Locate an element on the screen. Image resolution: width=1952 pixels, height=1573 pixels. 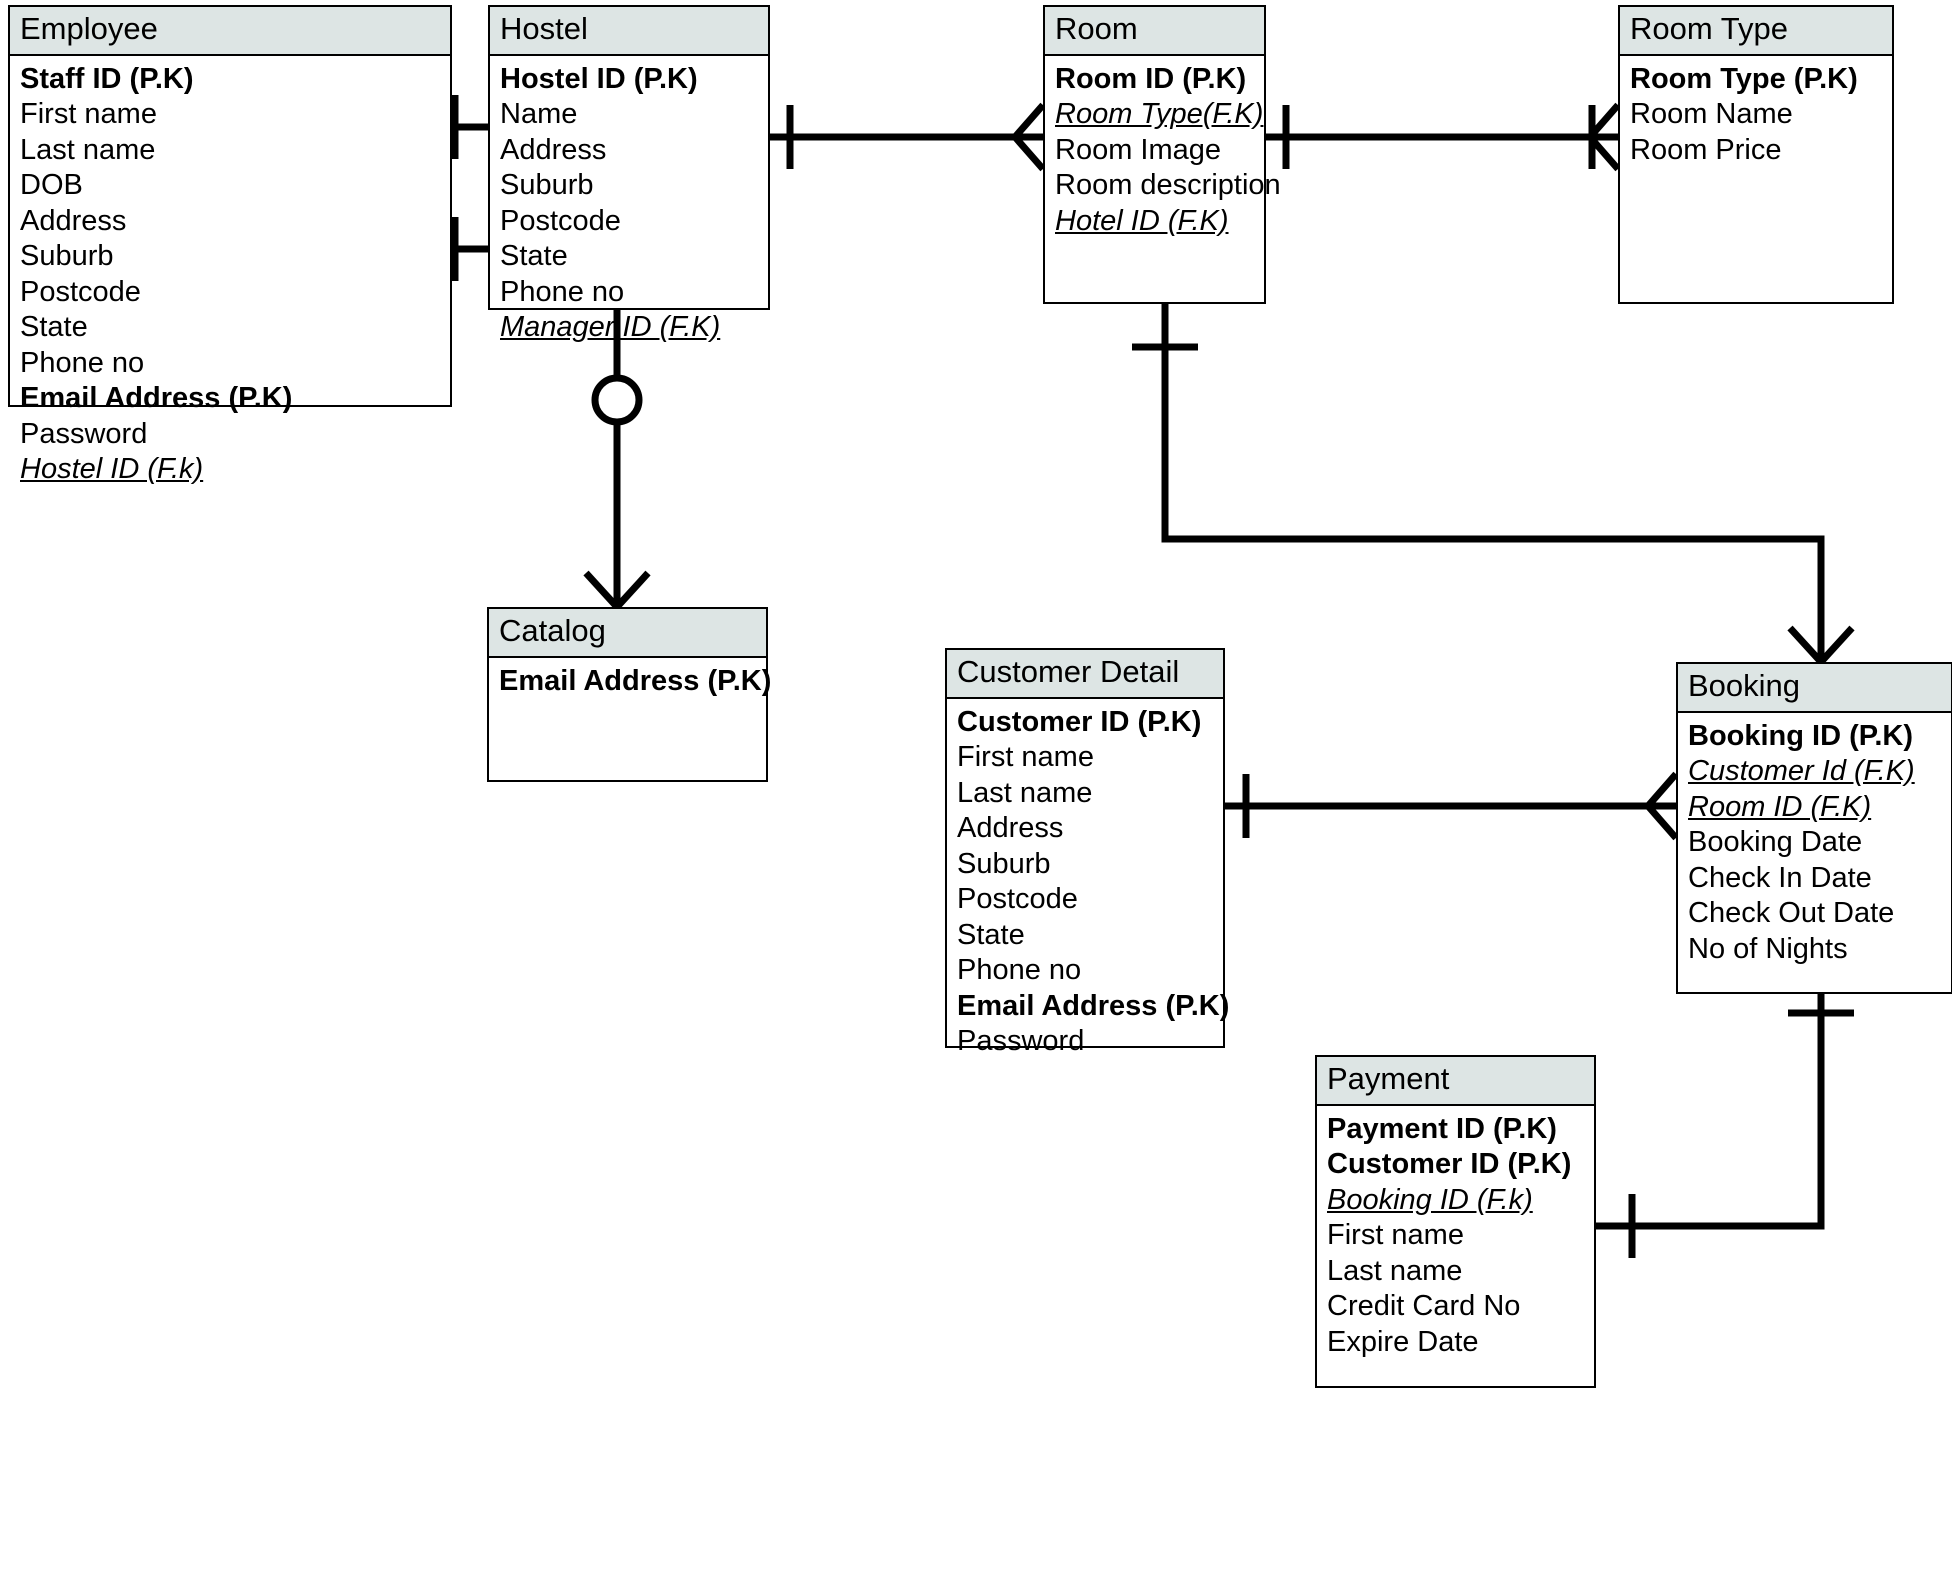
entity-title-room: Room is located at coordinates (1154, 31).